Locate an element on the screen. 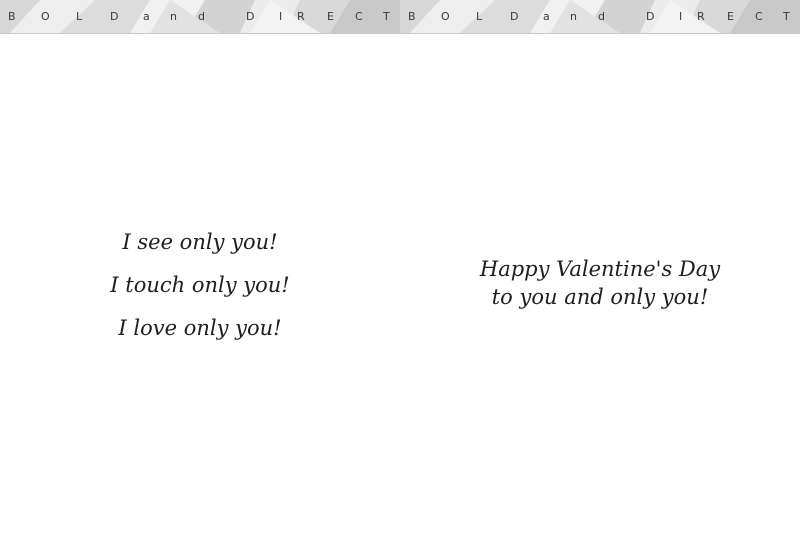  greeting-line: Happy Valentine's Day is located at coordinates (600, 269).